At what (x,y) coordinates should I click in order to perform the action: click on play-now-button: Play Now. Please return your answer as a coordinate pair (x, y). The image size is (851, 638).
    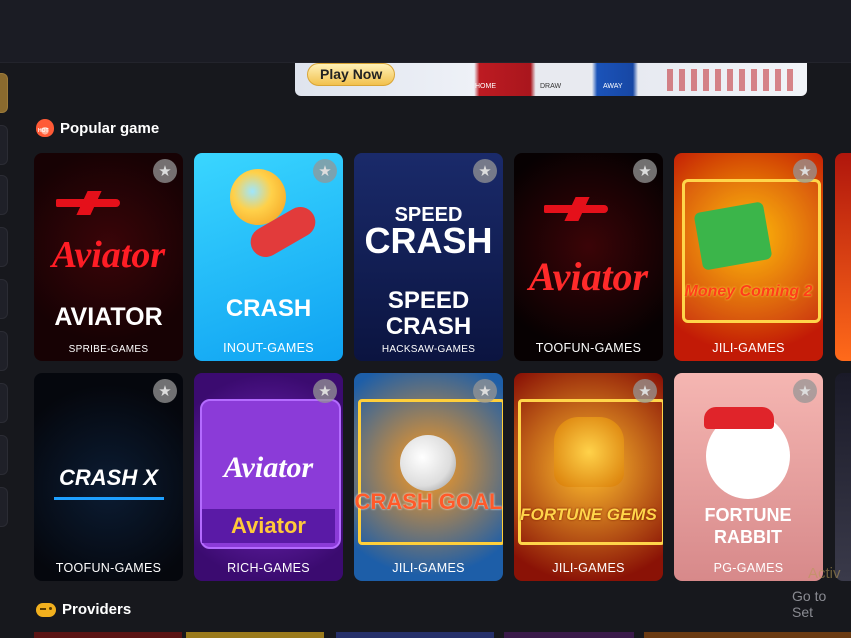
    Looking at the image, I should click on (351, 74).